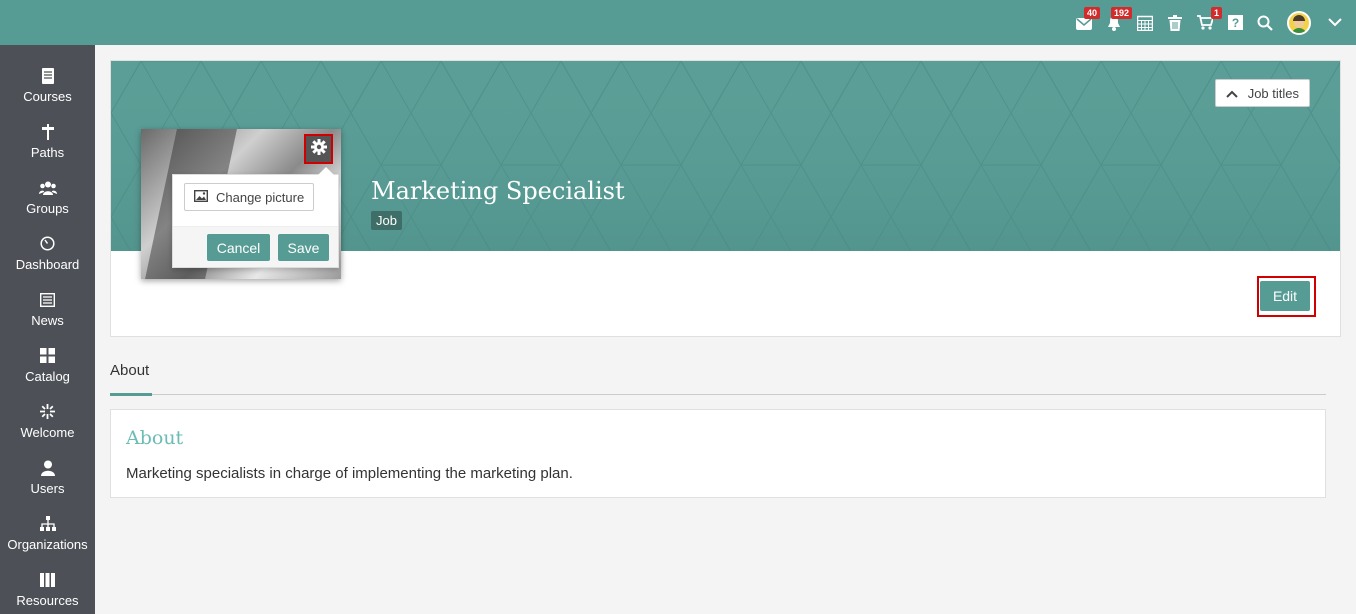 The image size is (1356, 614). What do you see at coordinates (47, 264) in the screenshot?
I see `sidebar-item-label: Dashboard` at bounding box center [47, 264].